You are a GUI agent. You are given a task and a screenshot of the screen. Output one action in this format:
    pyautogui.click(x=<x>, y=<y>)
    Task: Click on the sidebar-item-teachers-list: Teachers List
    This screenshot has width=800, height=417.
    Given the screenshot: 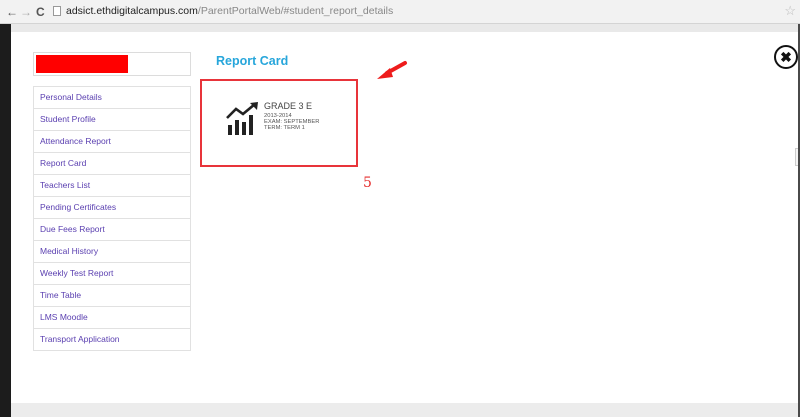 What is the action you would take?
    pyautogui.click(x=112, y=186)
    